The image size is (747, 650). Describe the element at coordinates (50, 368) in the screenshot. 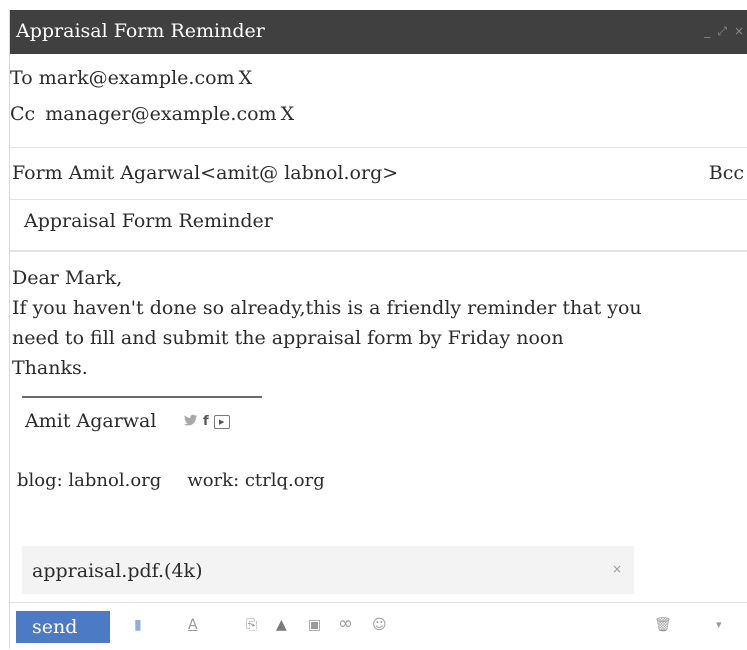

I see `body-closing: Thanks.` at that location.